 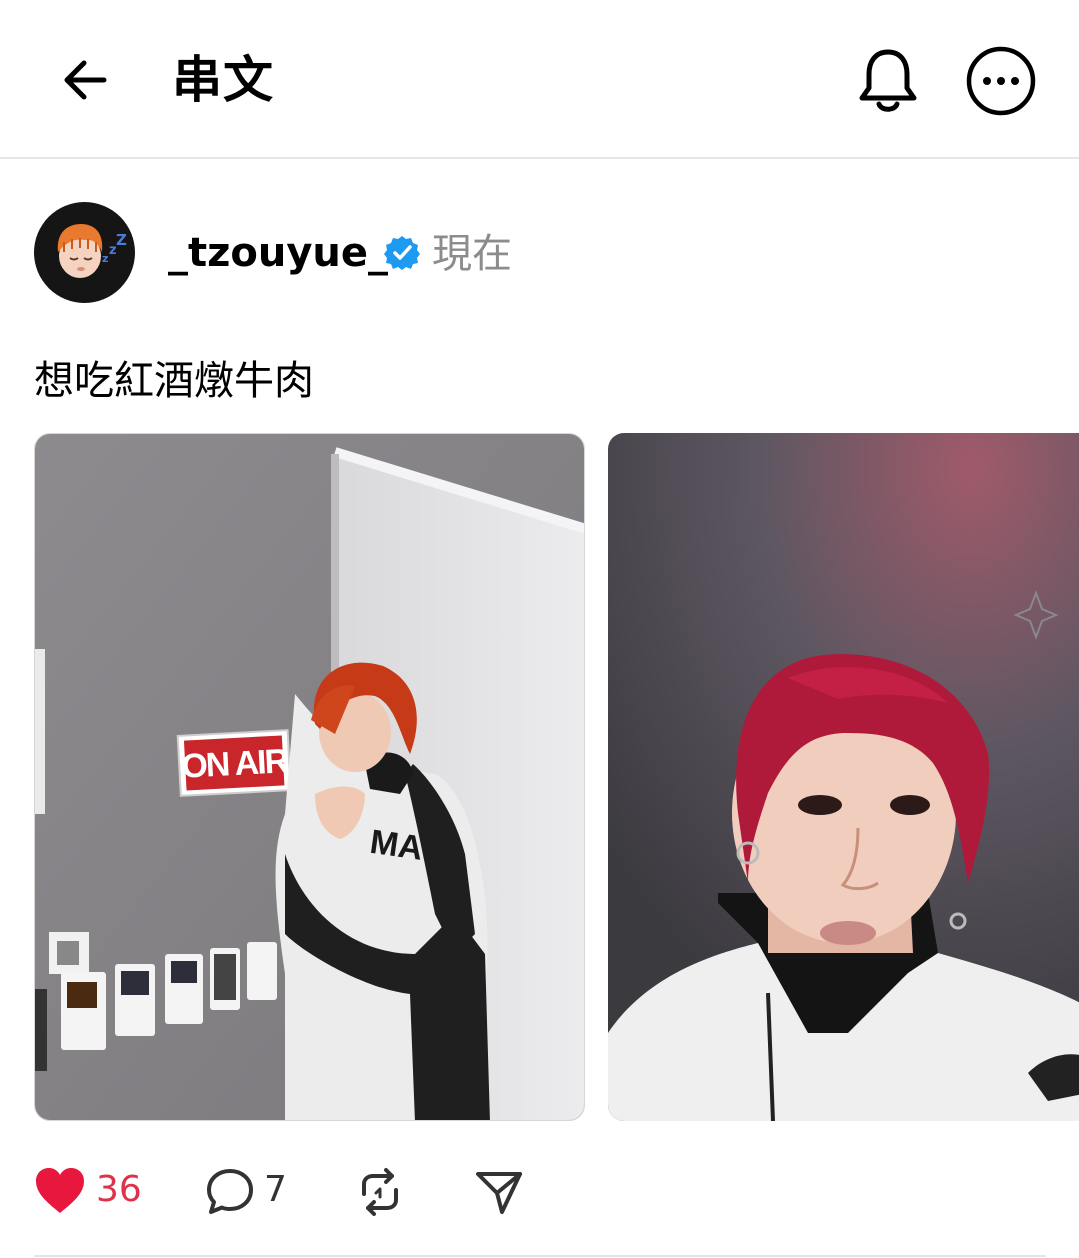 I want to click on repost-button, so click(x=380, y=1190).